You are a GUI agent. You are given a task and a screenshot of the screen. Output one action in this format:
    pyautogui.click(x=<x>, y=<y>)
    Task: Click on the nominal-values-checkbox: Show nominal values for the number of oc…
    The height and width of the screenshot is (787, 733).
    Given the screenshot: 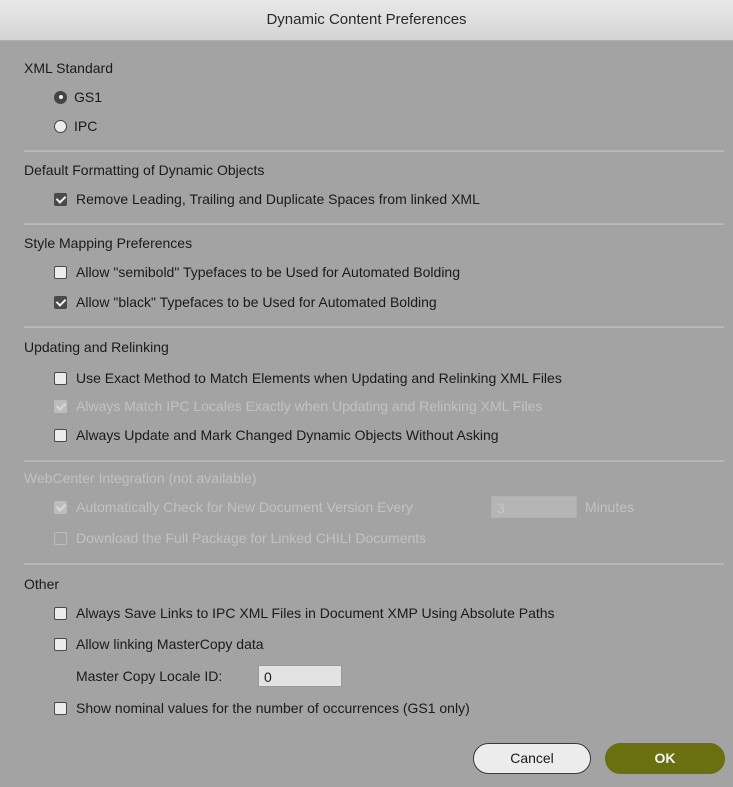 What is the action you would take?
    pyautogui.click(x=262, y=708)
    